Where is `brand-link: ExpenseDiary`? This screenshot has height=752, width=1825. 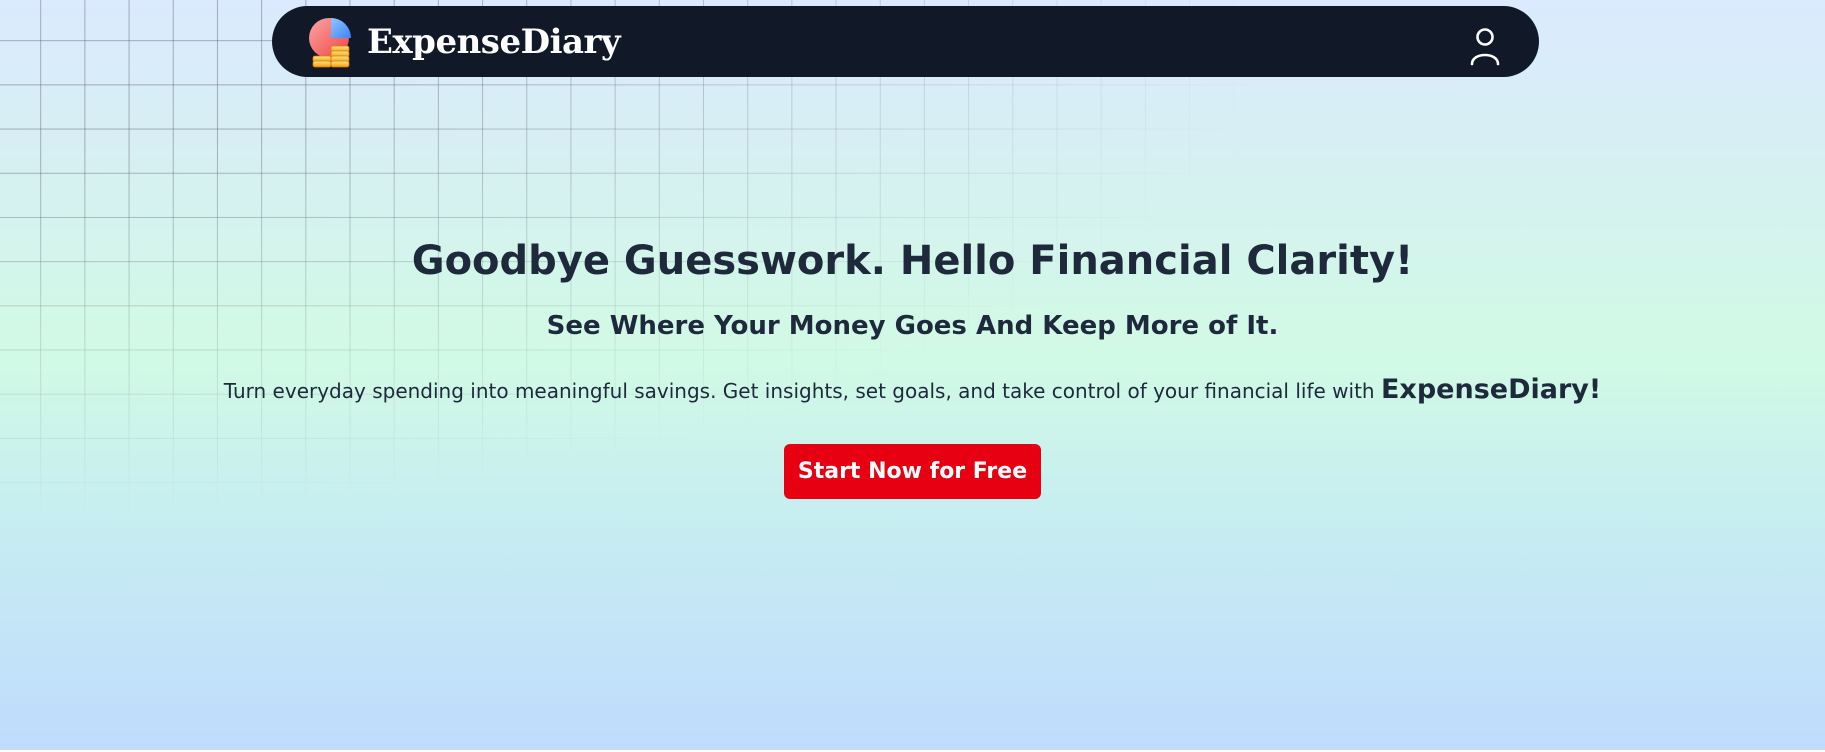 brand-link: ExpenseDiary is located at coordinates (464, 42).